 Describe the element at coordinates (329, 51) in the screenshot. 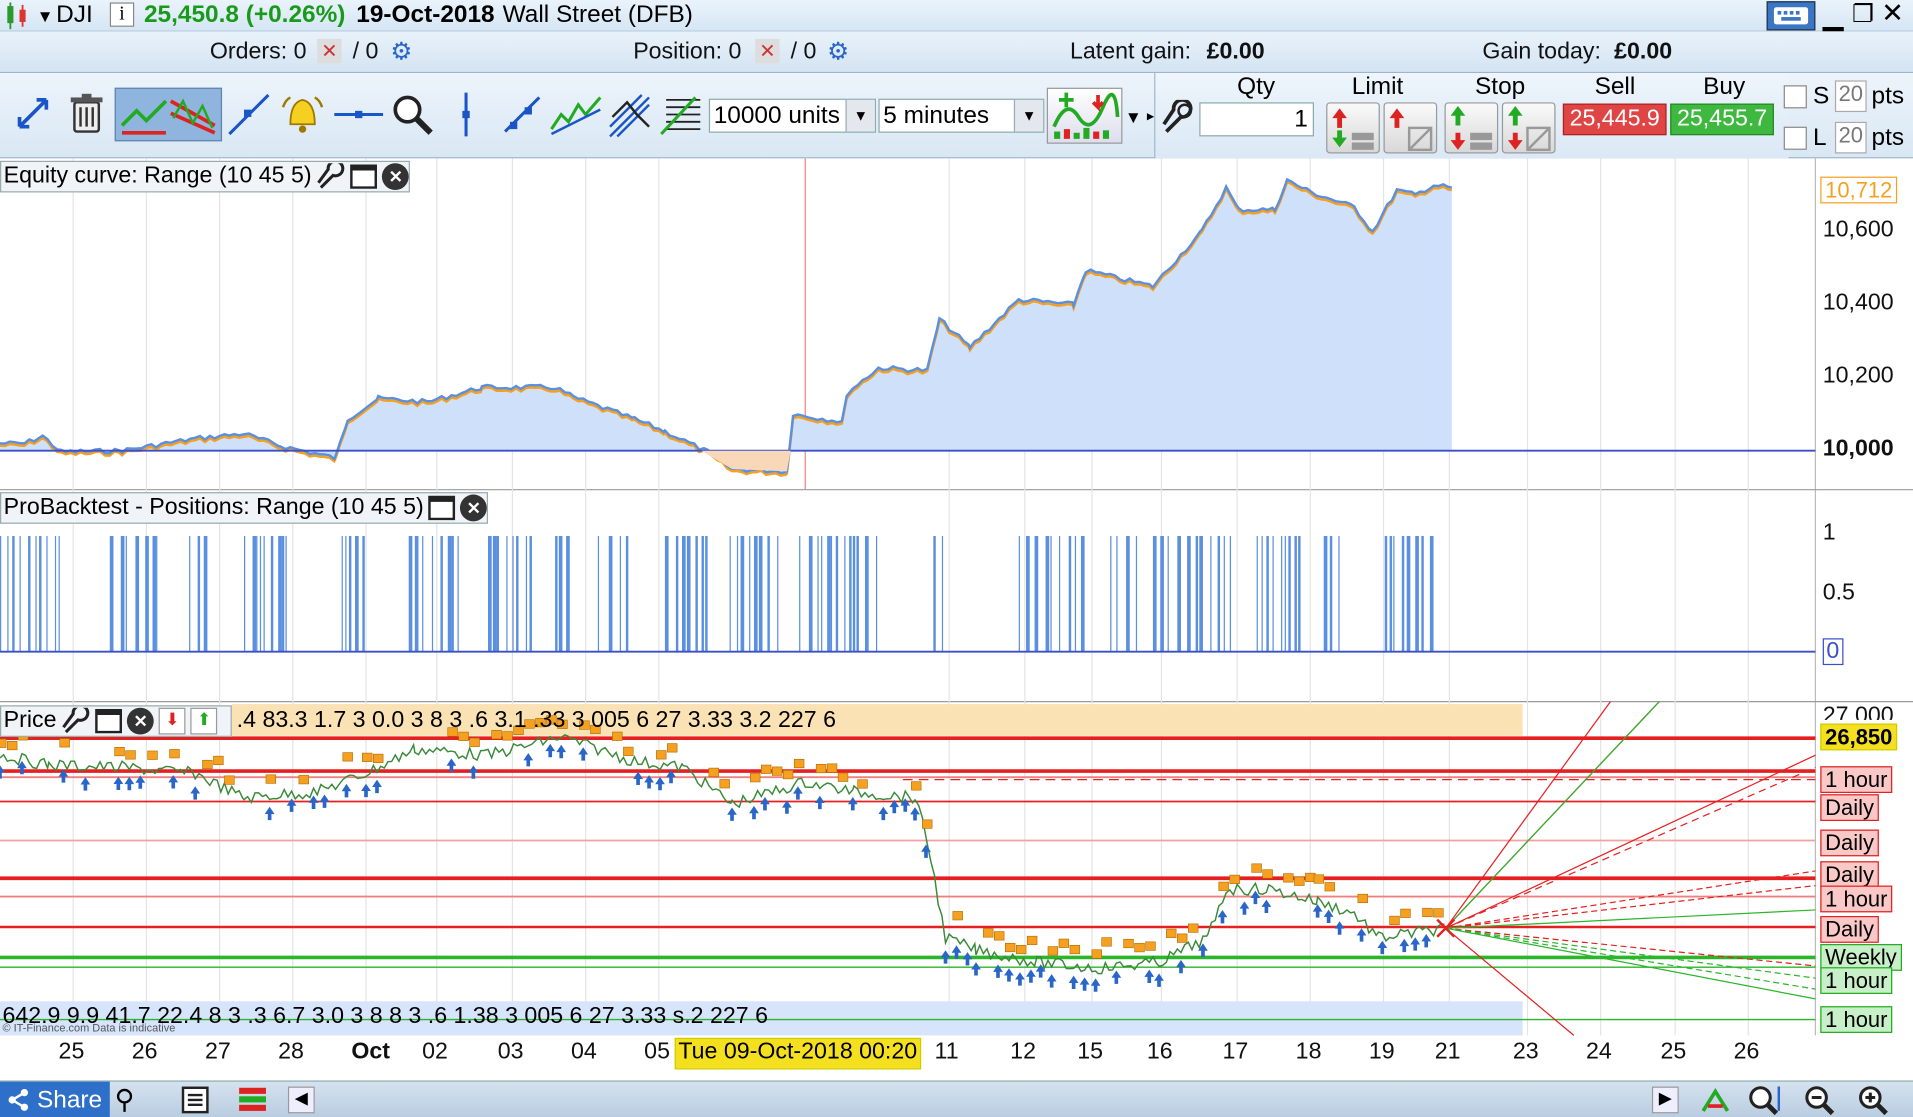

I see `cancel-orders-icon: ✕` at that location.